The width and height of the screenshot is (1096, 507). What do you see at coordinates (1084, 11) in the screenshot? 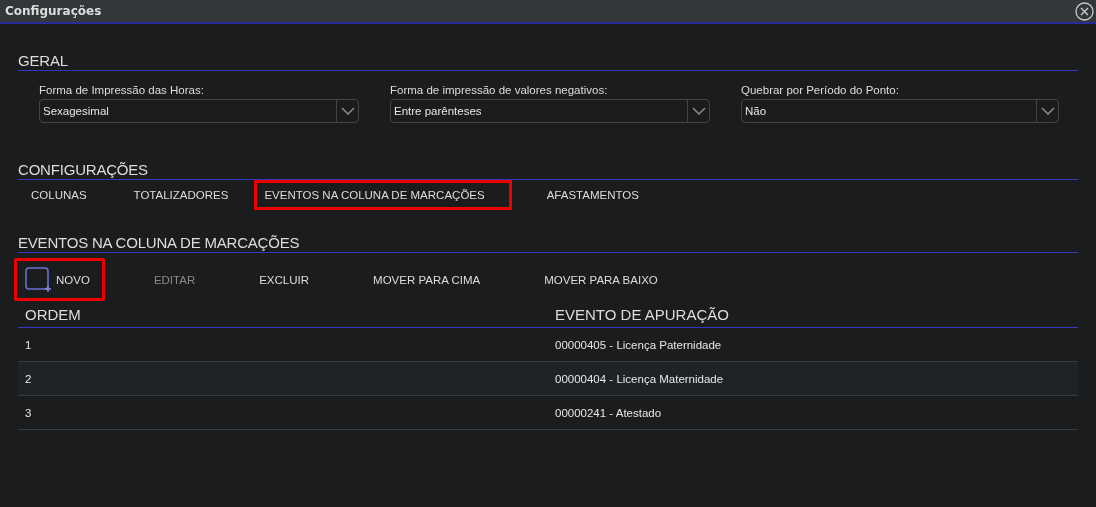
I see `close-icon` at bounding box center [1084, 11].